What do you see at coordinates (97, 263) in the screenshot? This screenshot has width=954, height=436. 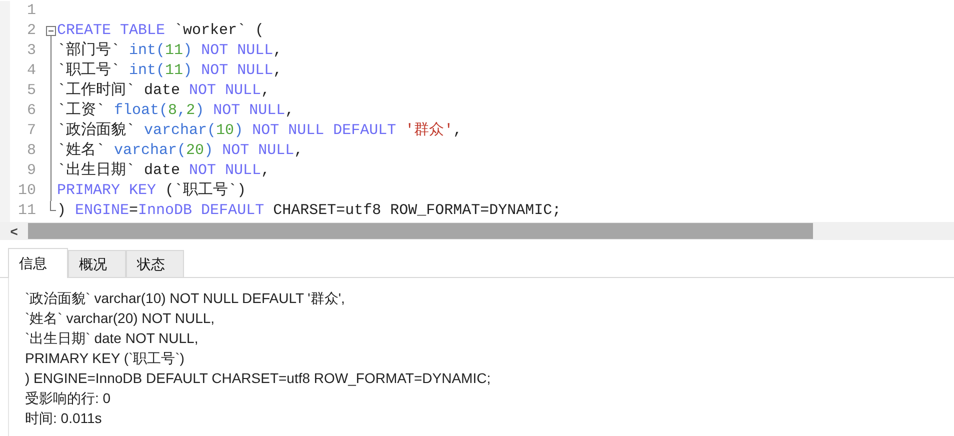 I see `tab: 概况` at bounding box center [97, 263].